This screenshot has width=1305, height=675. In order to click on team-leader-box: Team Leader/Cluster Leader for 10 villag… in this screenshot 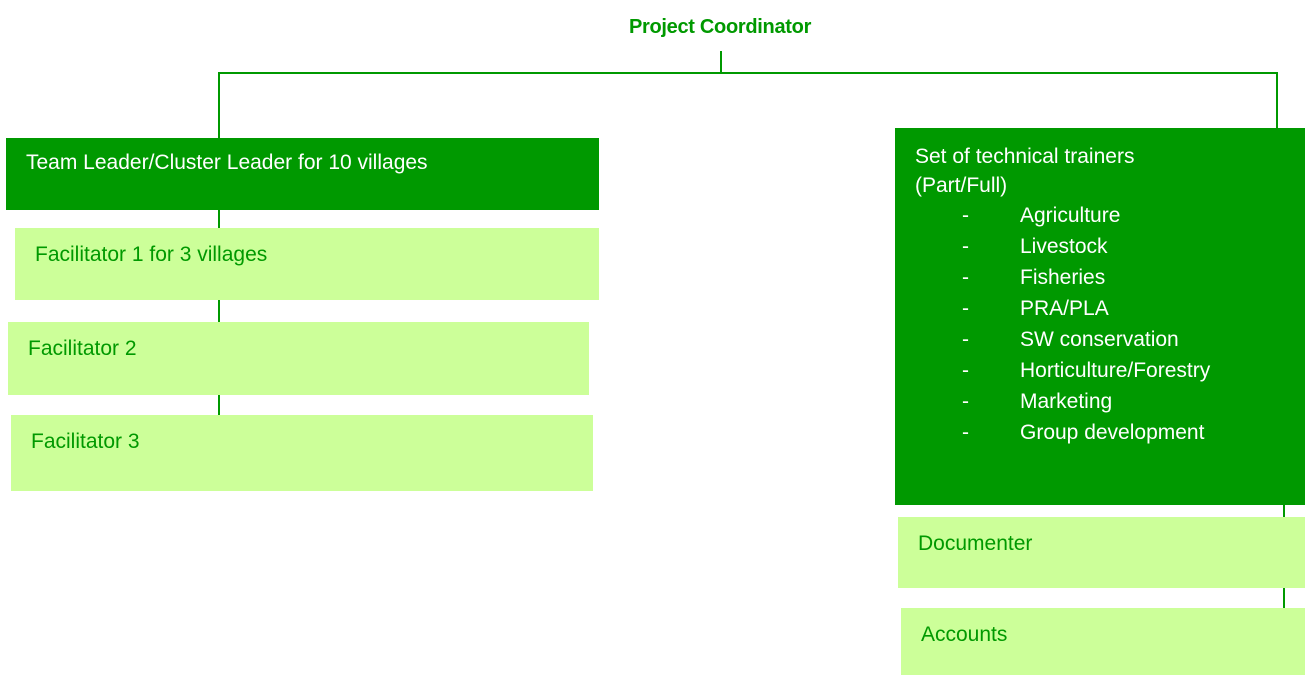, I will do `click(302, 174)`.